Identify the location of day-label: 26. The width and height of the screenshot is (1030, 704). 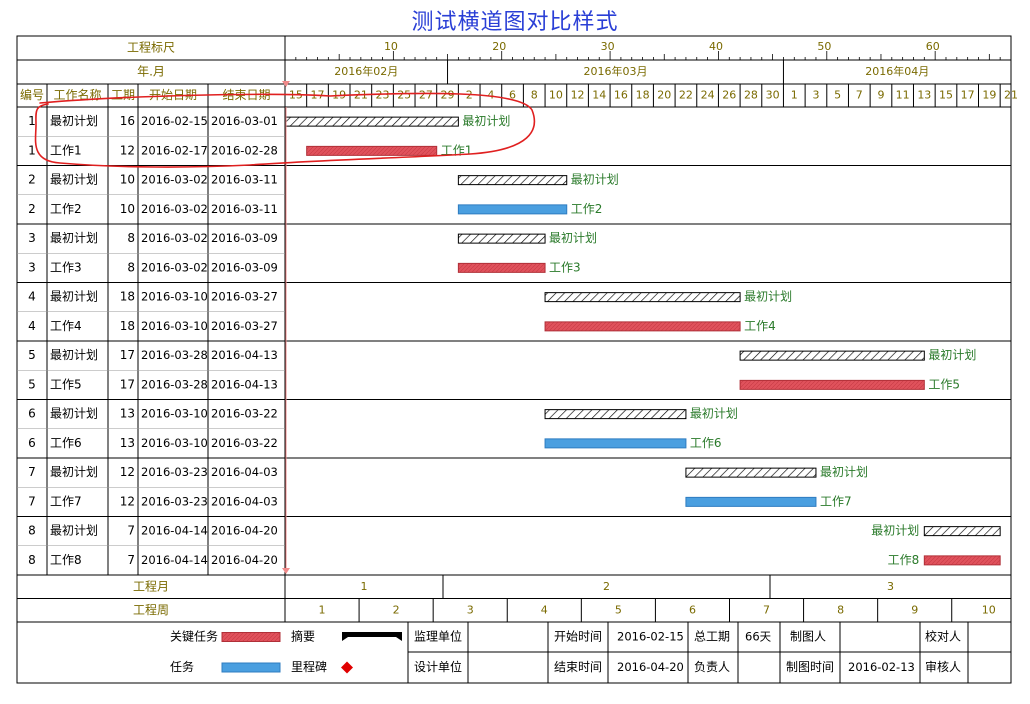
(729, 95).